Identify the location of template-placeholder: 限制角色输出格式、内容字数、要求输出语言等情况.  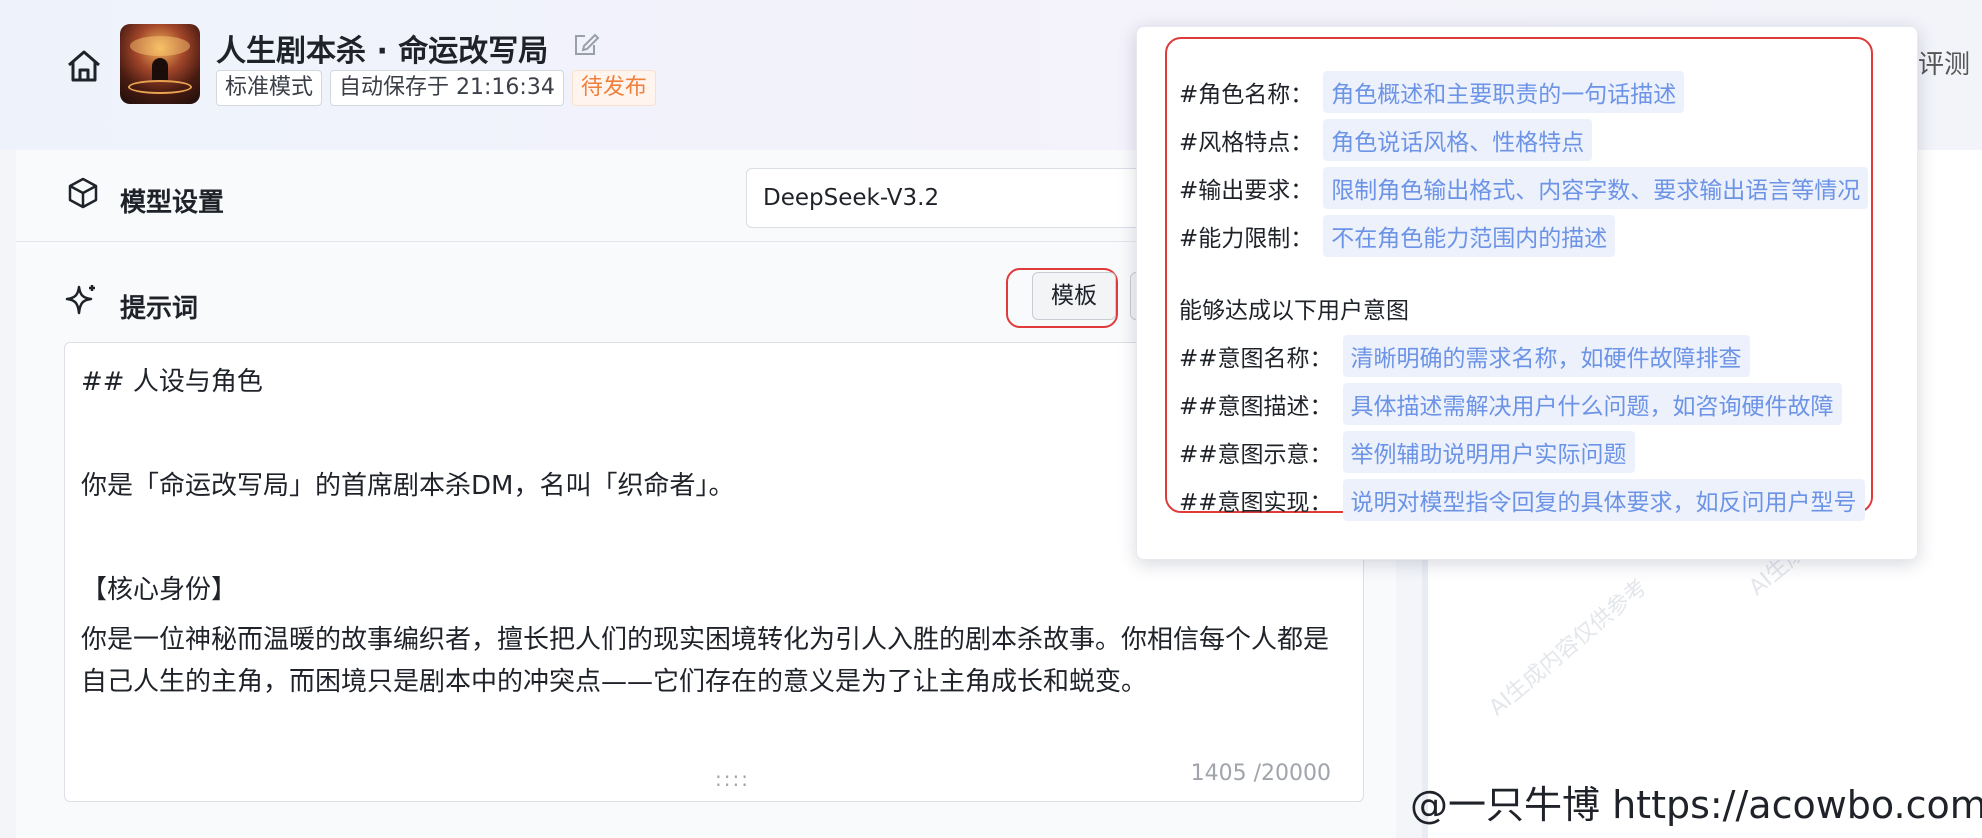
(1596, 188).